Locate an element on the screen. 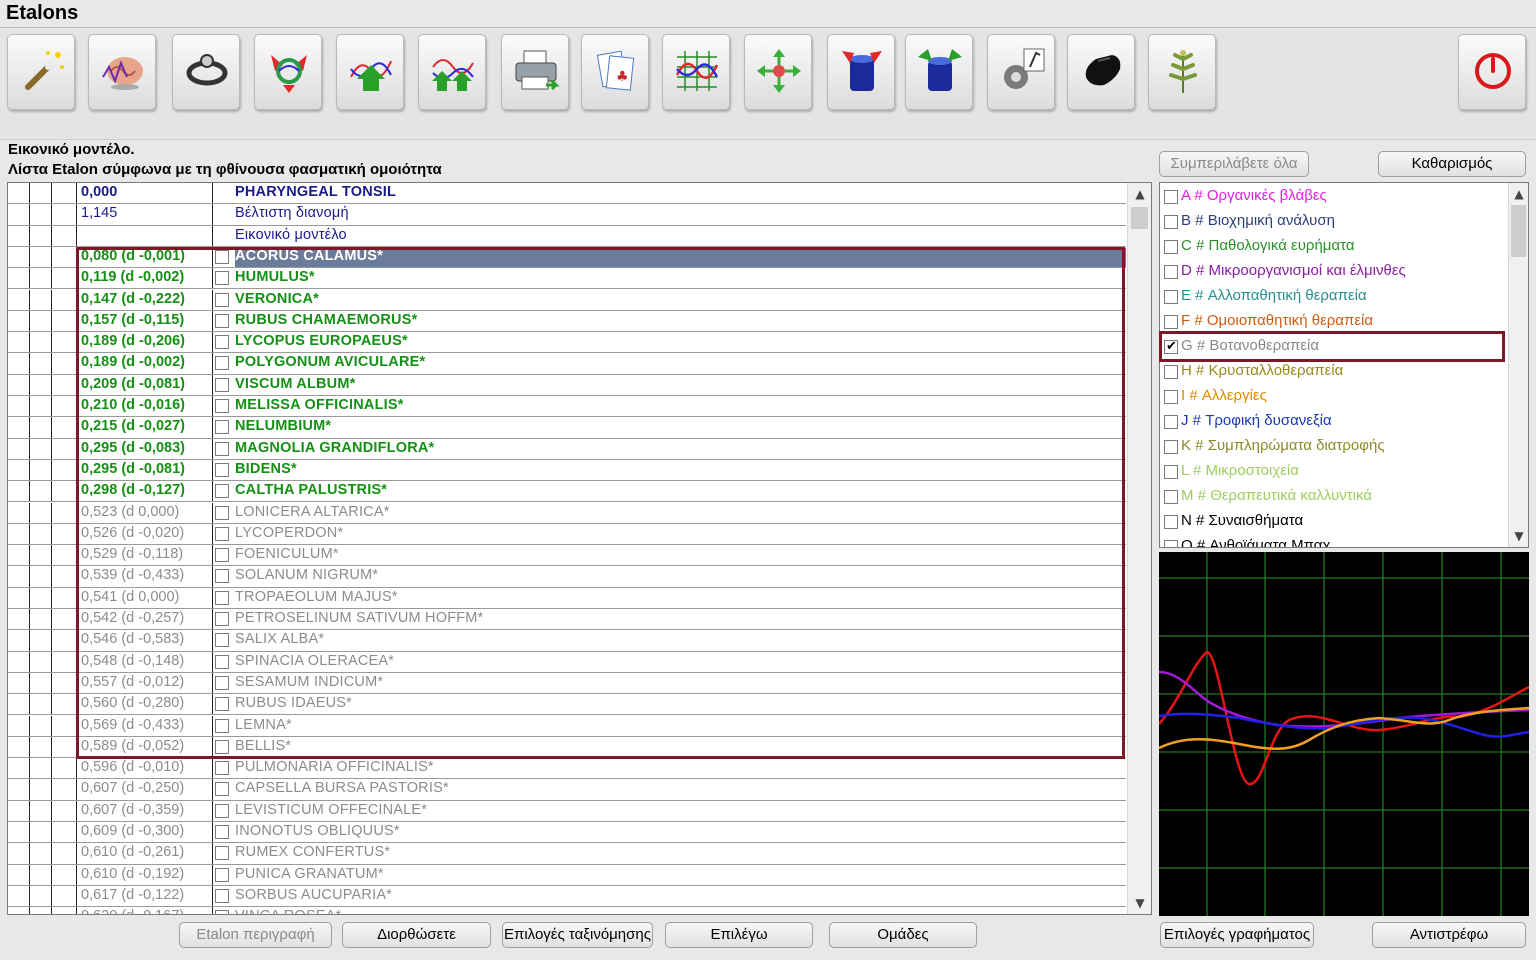  category-scrollbar: ▲ ▼ is located at coordinates (1518, 365).